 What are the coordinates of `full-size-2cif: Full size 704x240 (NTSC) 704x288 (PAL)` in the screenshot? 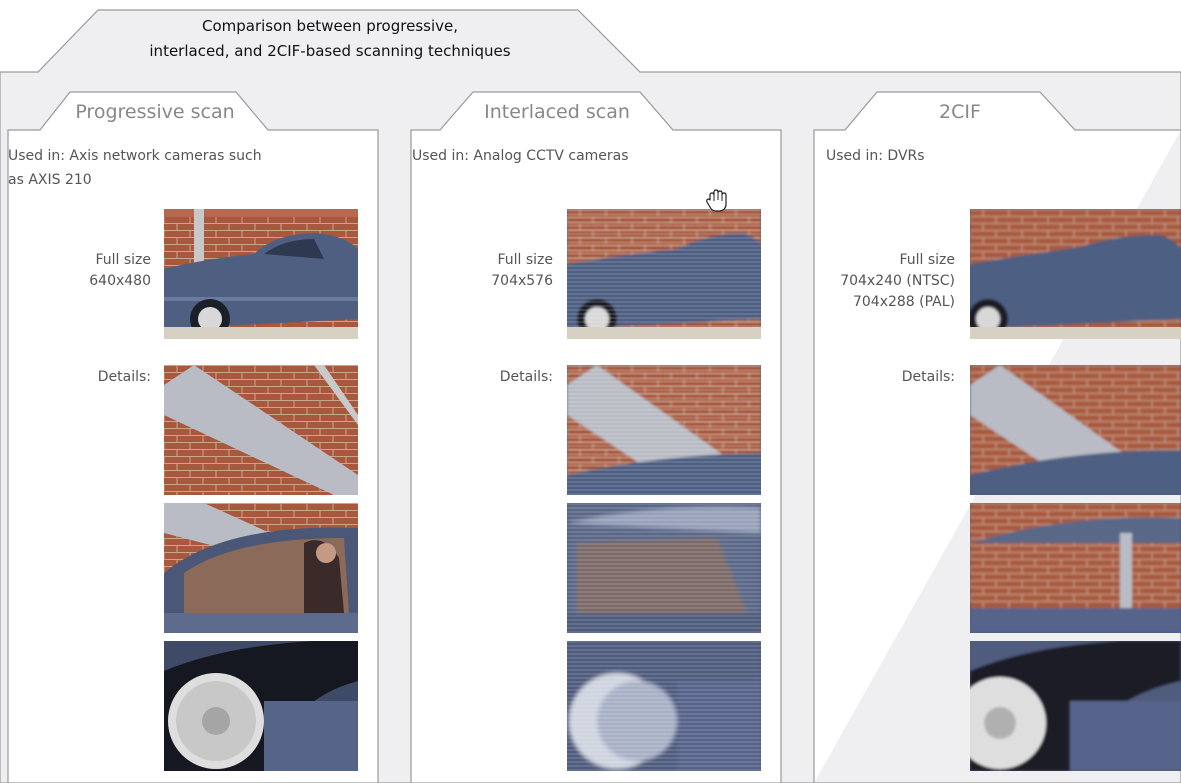 It's located at (877, 281).